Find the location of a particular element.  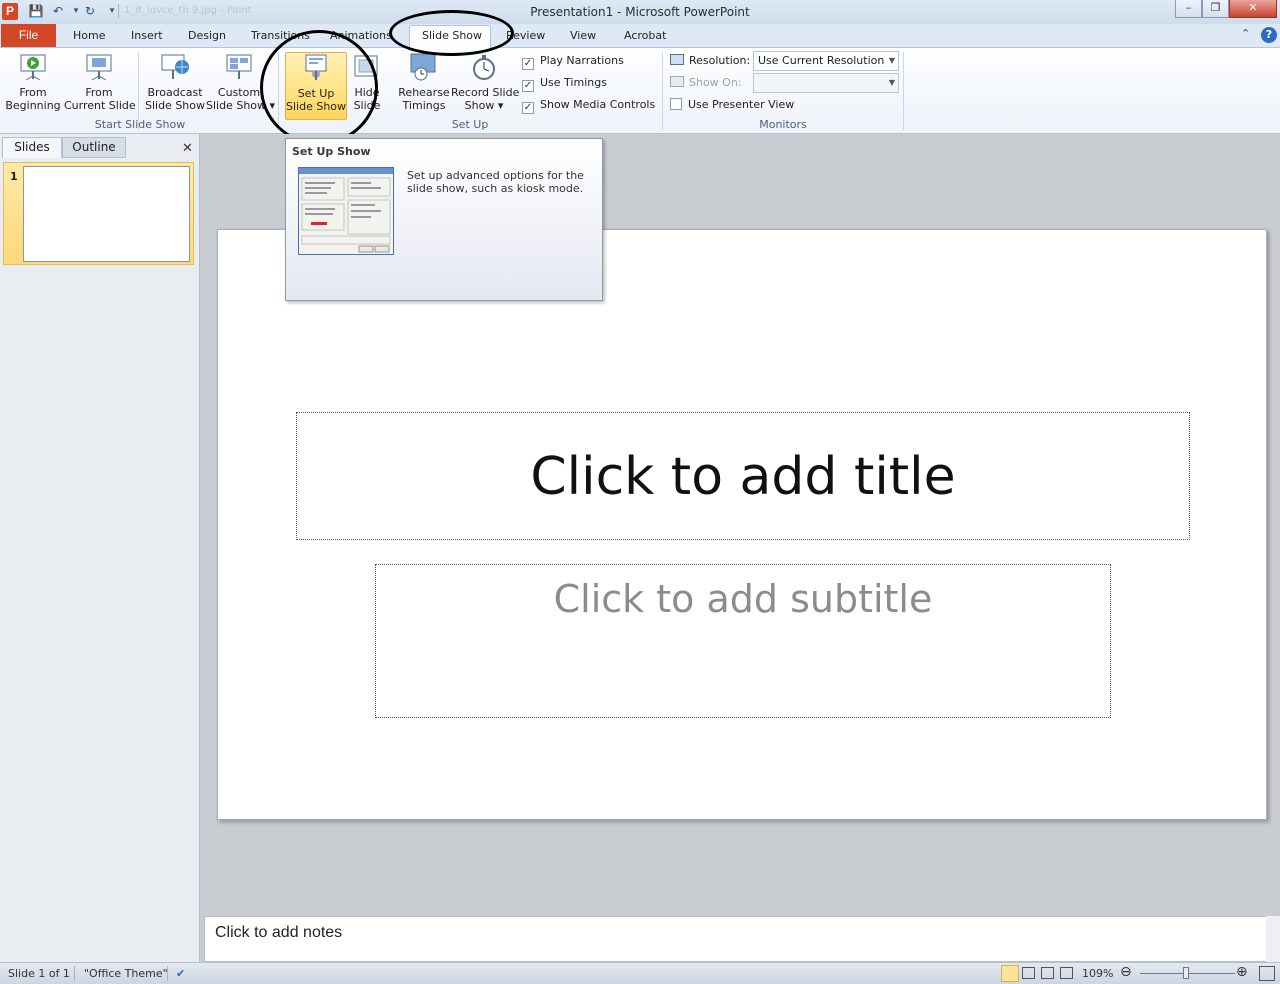

setup-show-label-1: Set Up is located at coordinates (316, 93).